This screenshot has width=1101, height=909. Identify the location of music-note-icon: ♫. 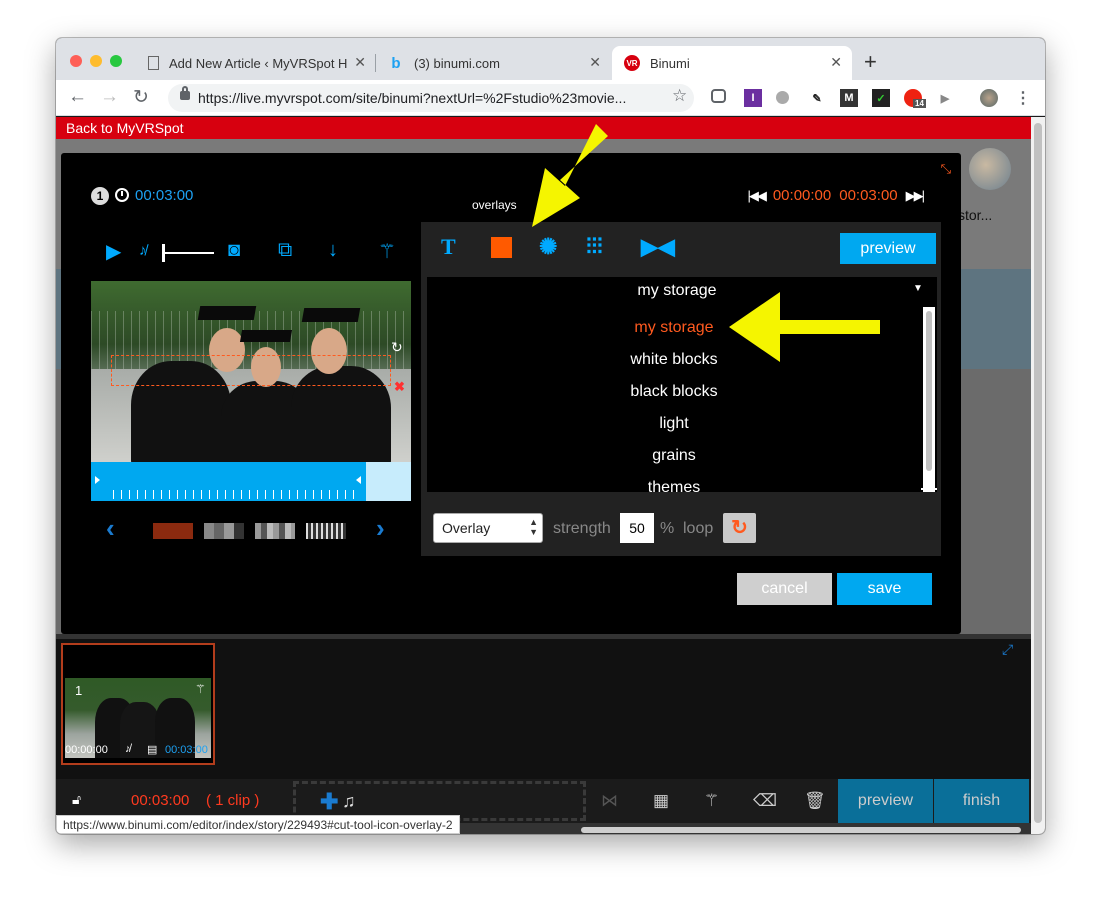
(349, 801).